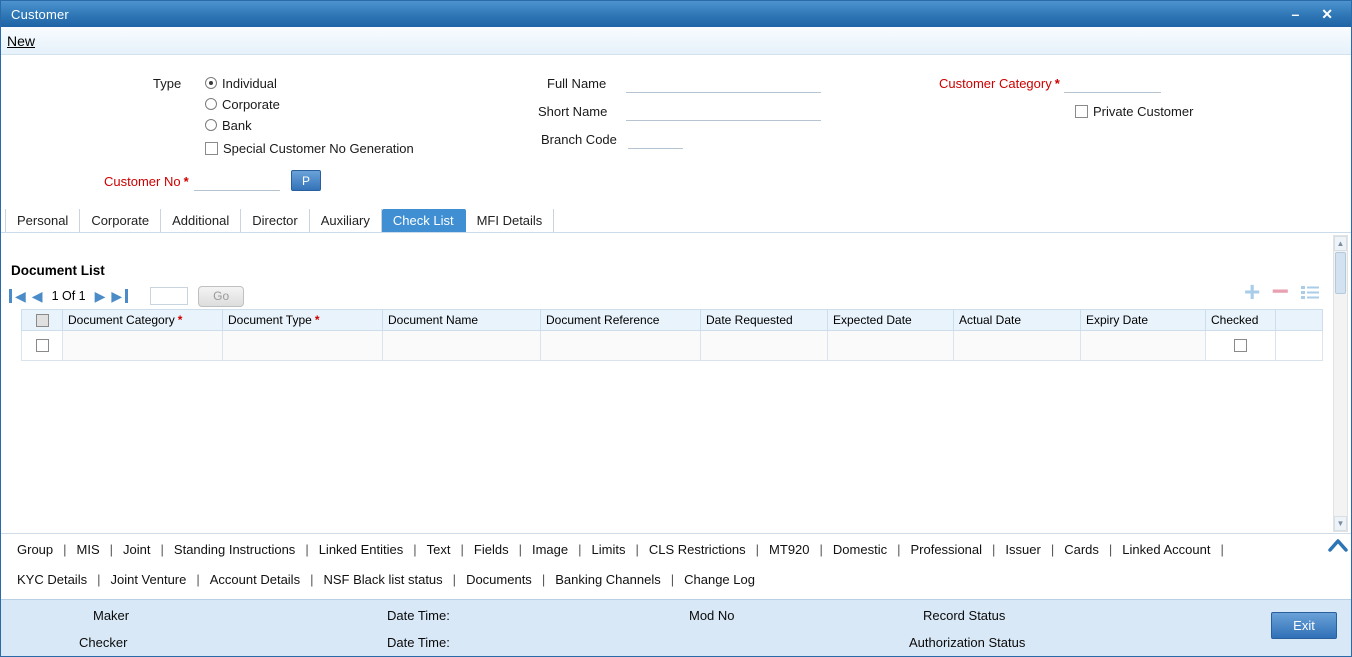 This screenshot has height=657, width=1352. What do you see at coordinates (211, 83) in the screenshot?
I see `type-radio-individual` at bounding box center [211, 83].